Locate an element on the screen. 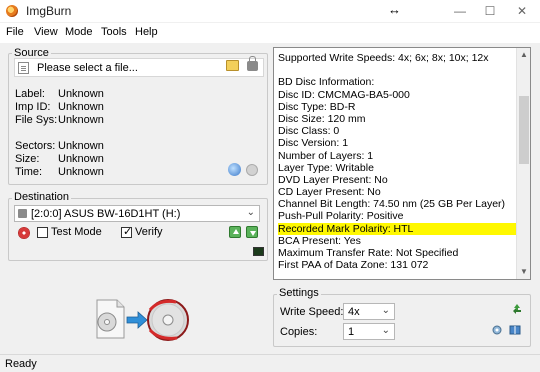  destination-drive-value: [2:0:0] ASUS BW-16D1HT (H:) is located at coordinates (106, 214).